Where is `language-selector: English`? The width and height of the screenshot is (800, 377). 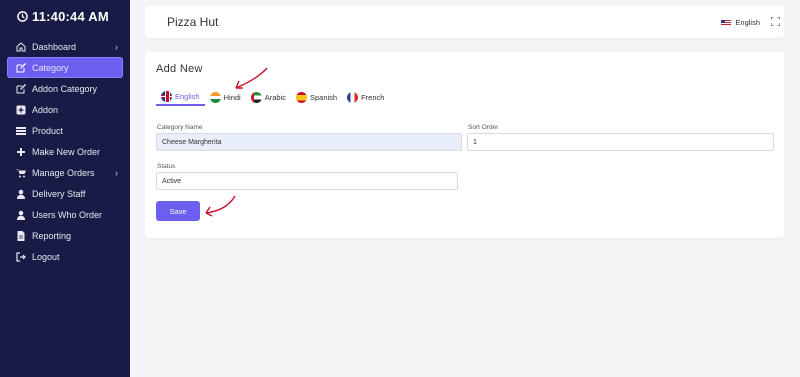 language-selector: English is located at coordinates (740, 22).